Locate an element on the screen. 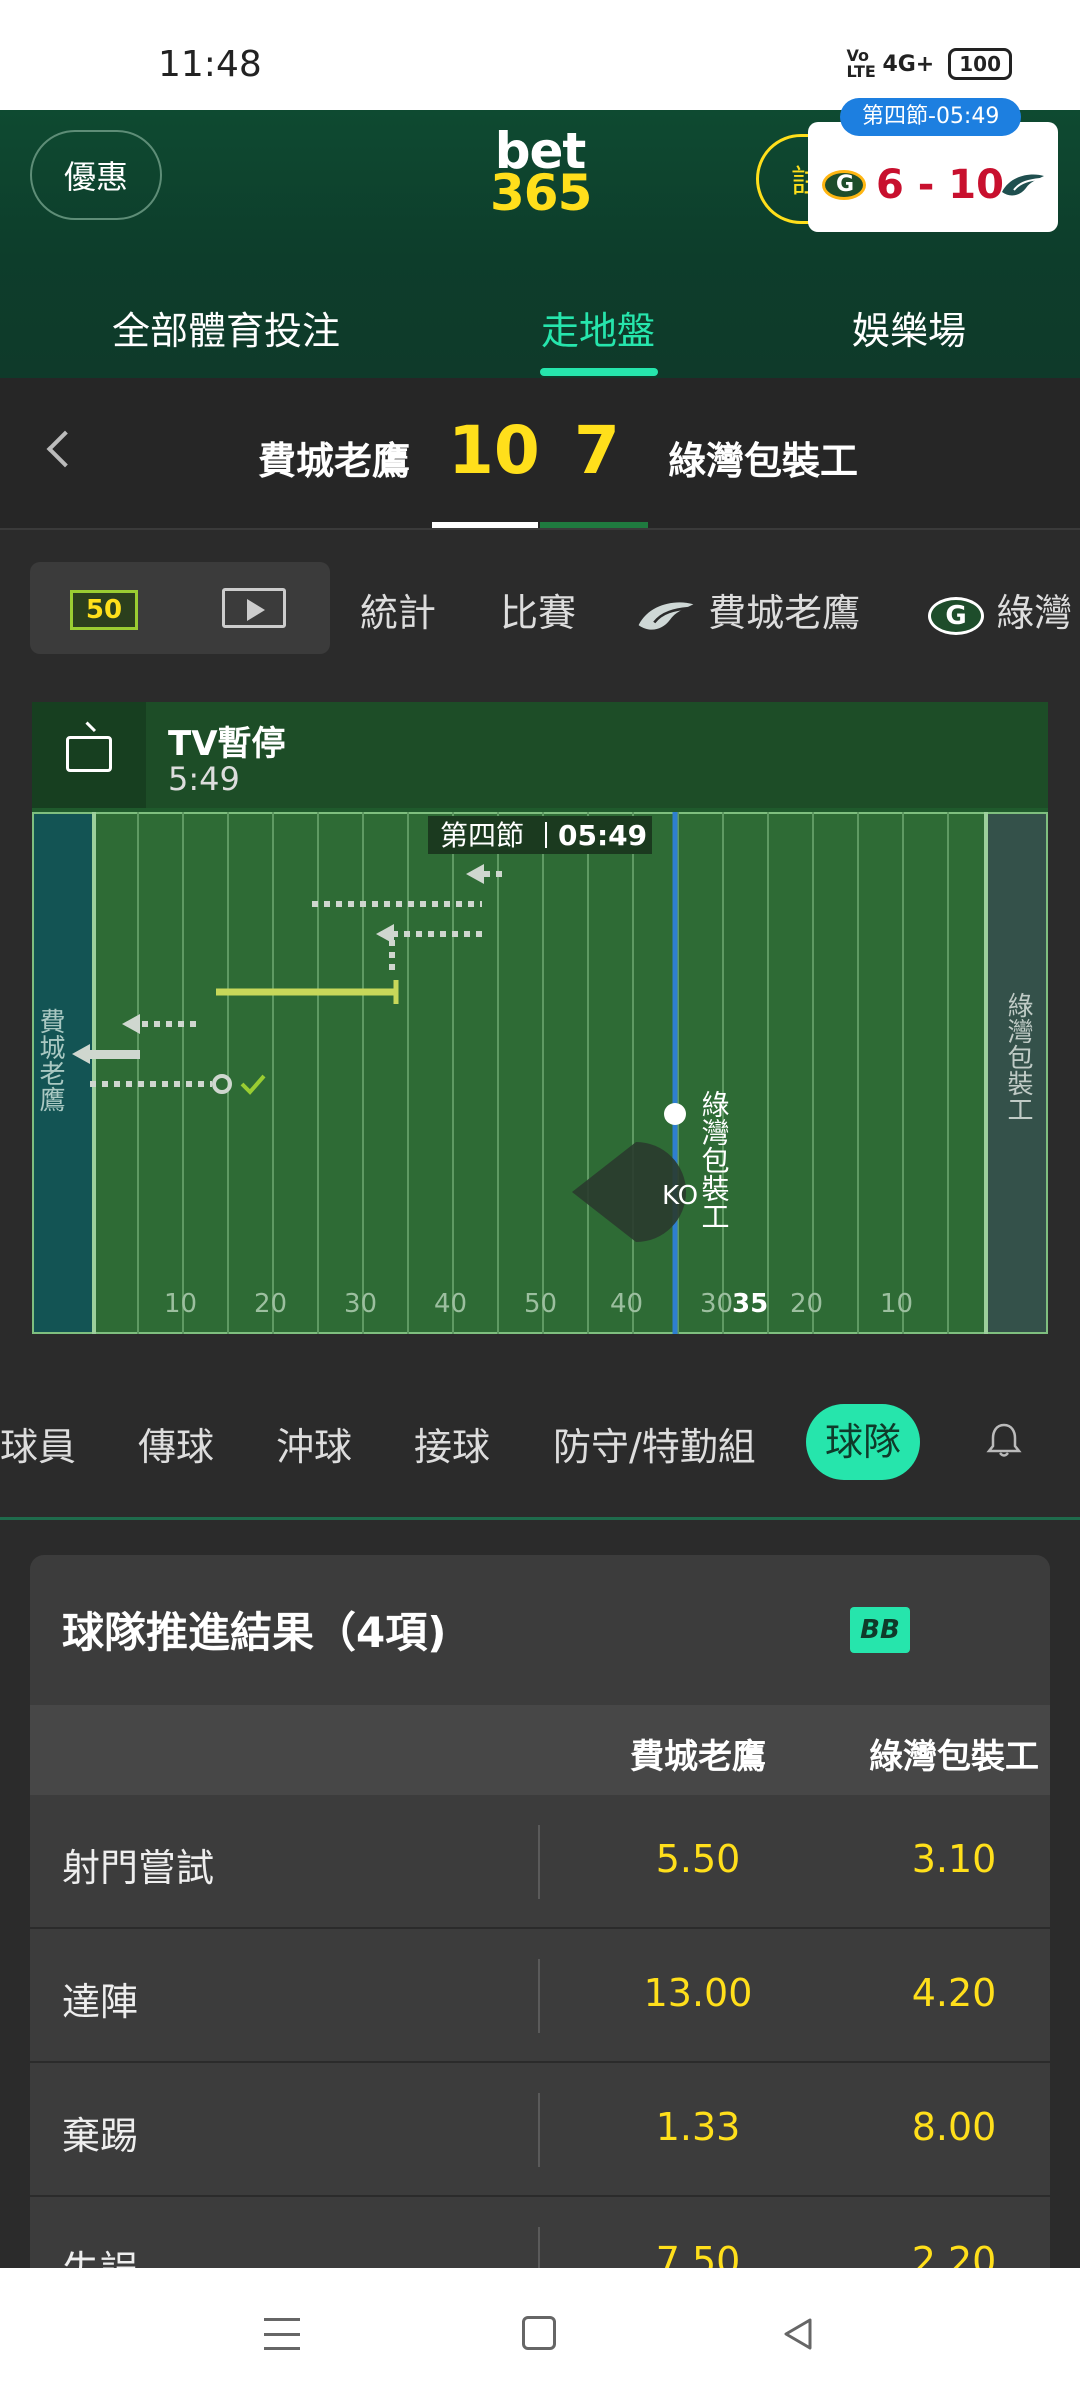 The width and height of the screenshot is (1080, 2400). ball-yard-label: 35 is located at coordinates (750, 1304).